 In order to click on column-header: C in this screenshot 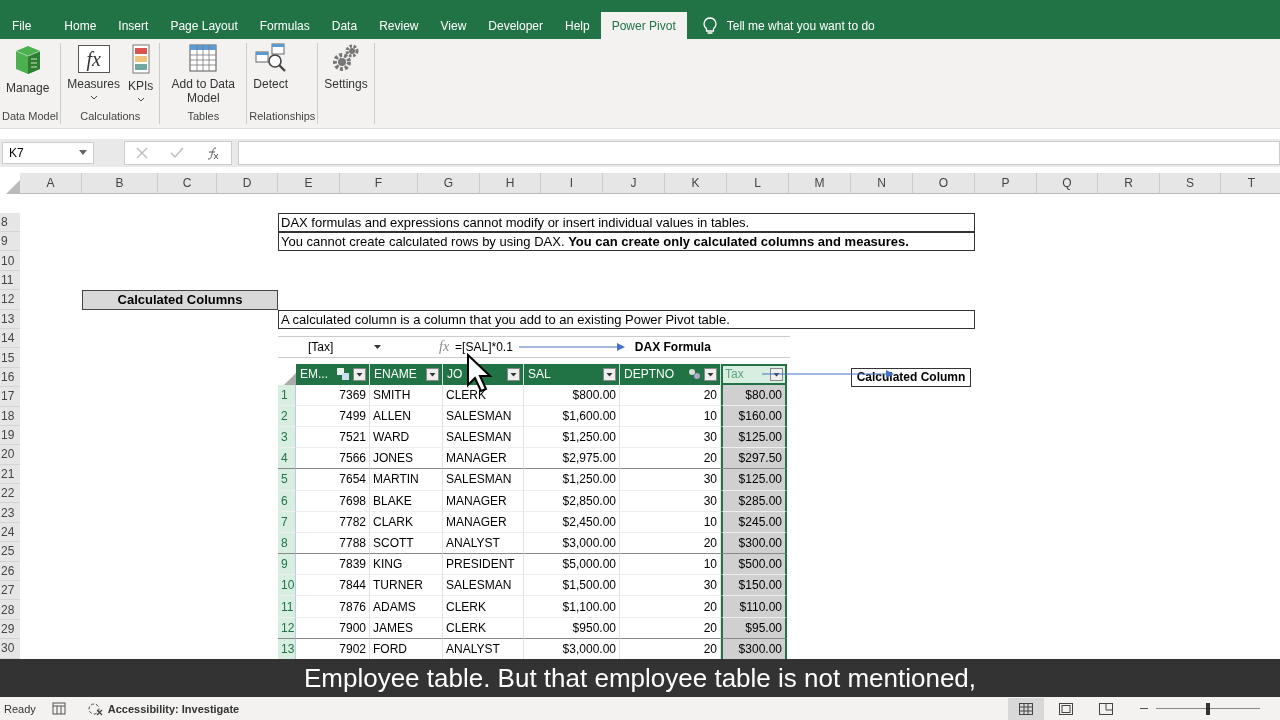, I will do `click(187, 183)`.